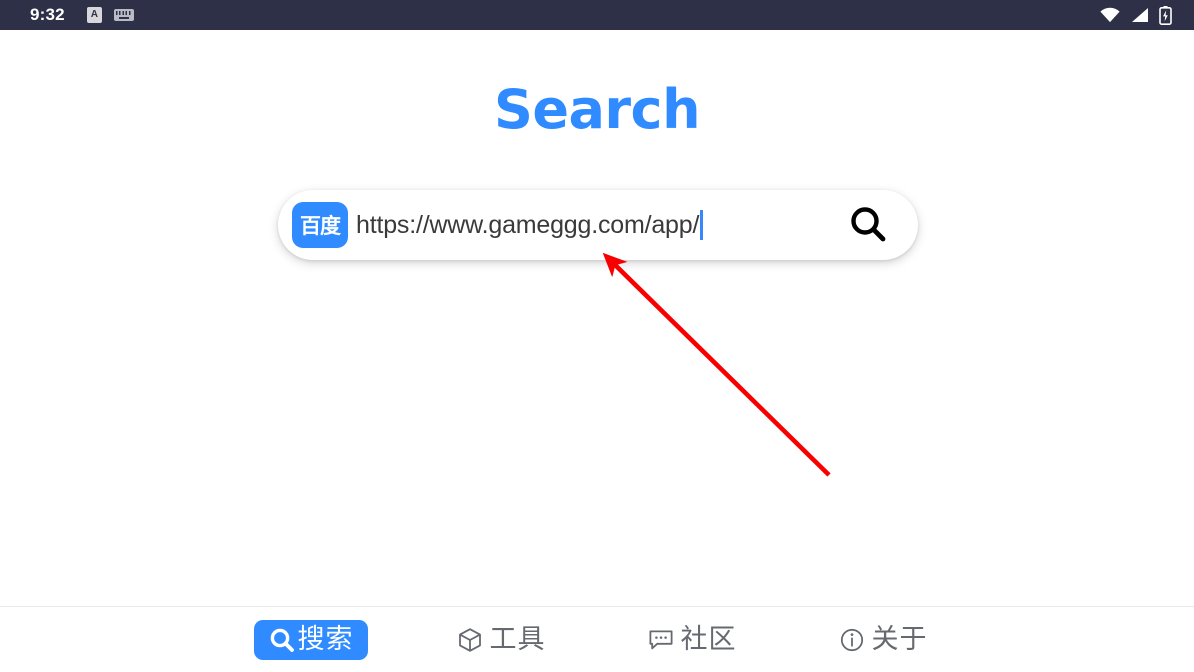  I want to click on info-circle-icon, so click(852, 640).